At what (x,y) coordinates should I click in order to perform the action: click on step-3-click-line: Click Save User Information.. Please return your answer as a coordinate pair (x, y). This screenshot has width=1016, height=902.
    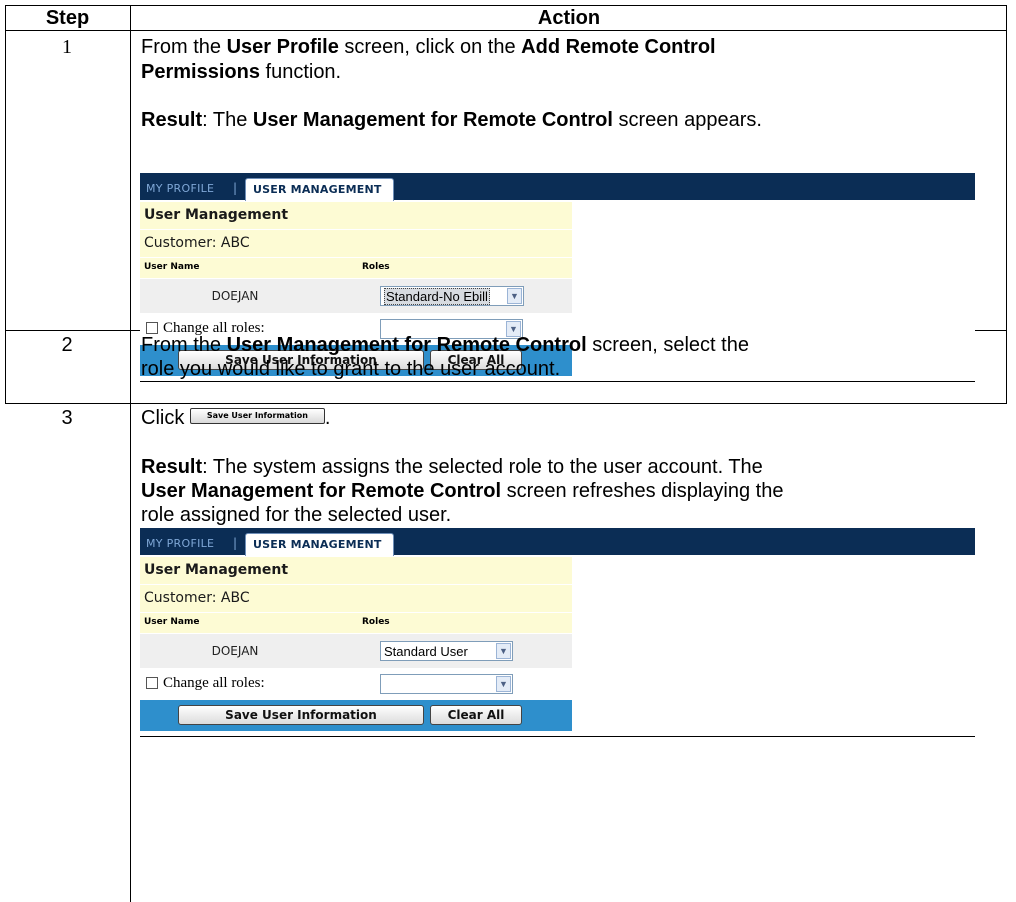
    Looking at the image, I should click on (236, 418).